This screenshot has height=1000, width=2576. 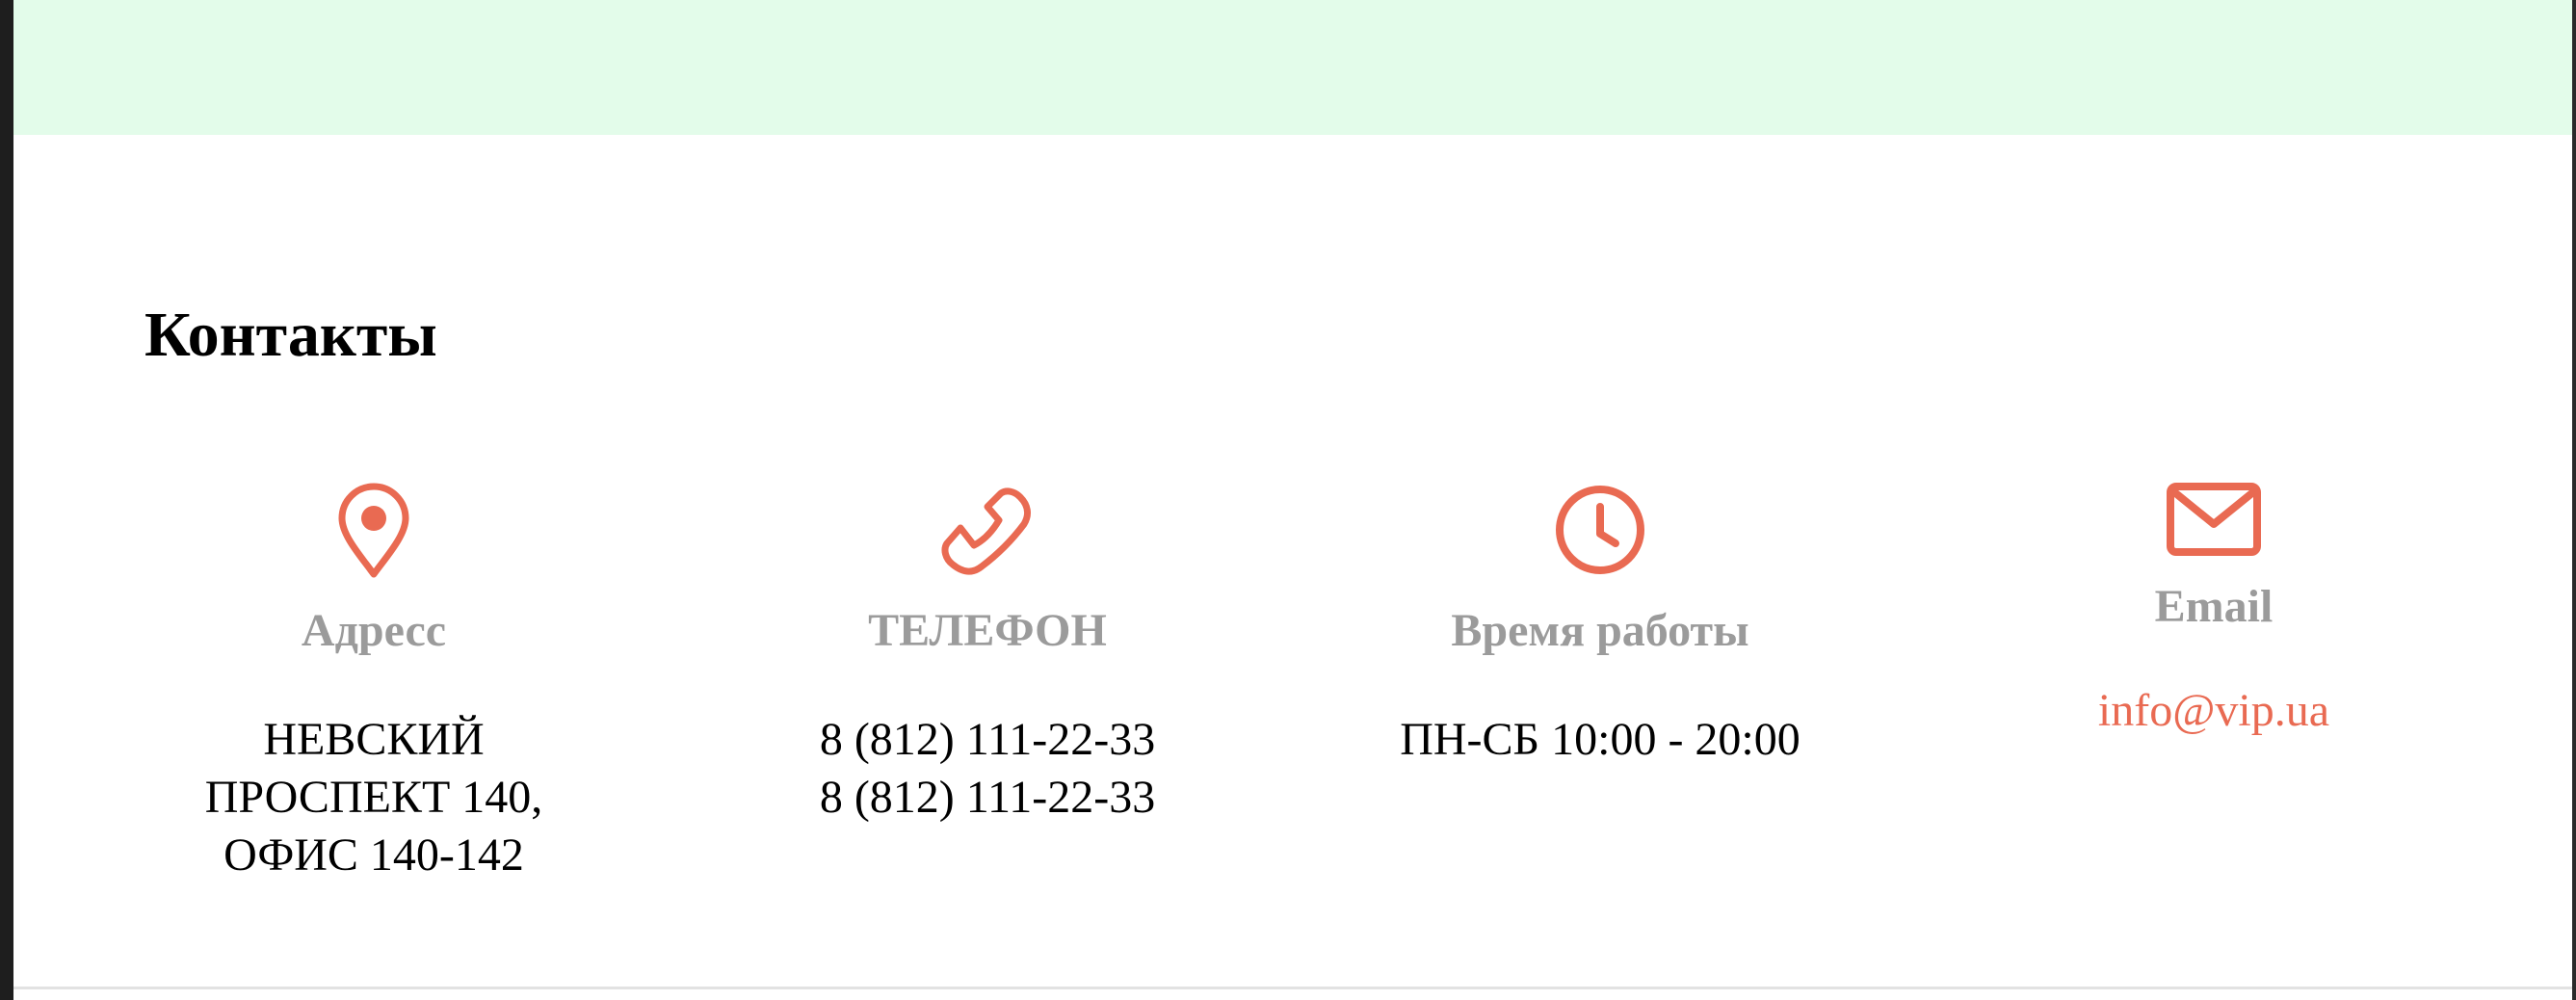 I want to click on contact-hours: Время работы ПН-СБ 10:00 - 20:00, so click(x=1600, y=684).